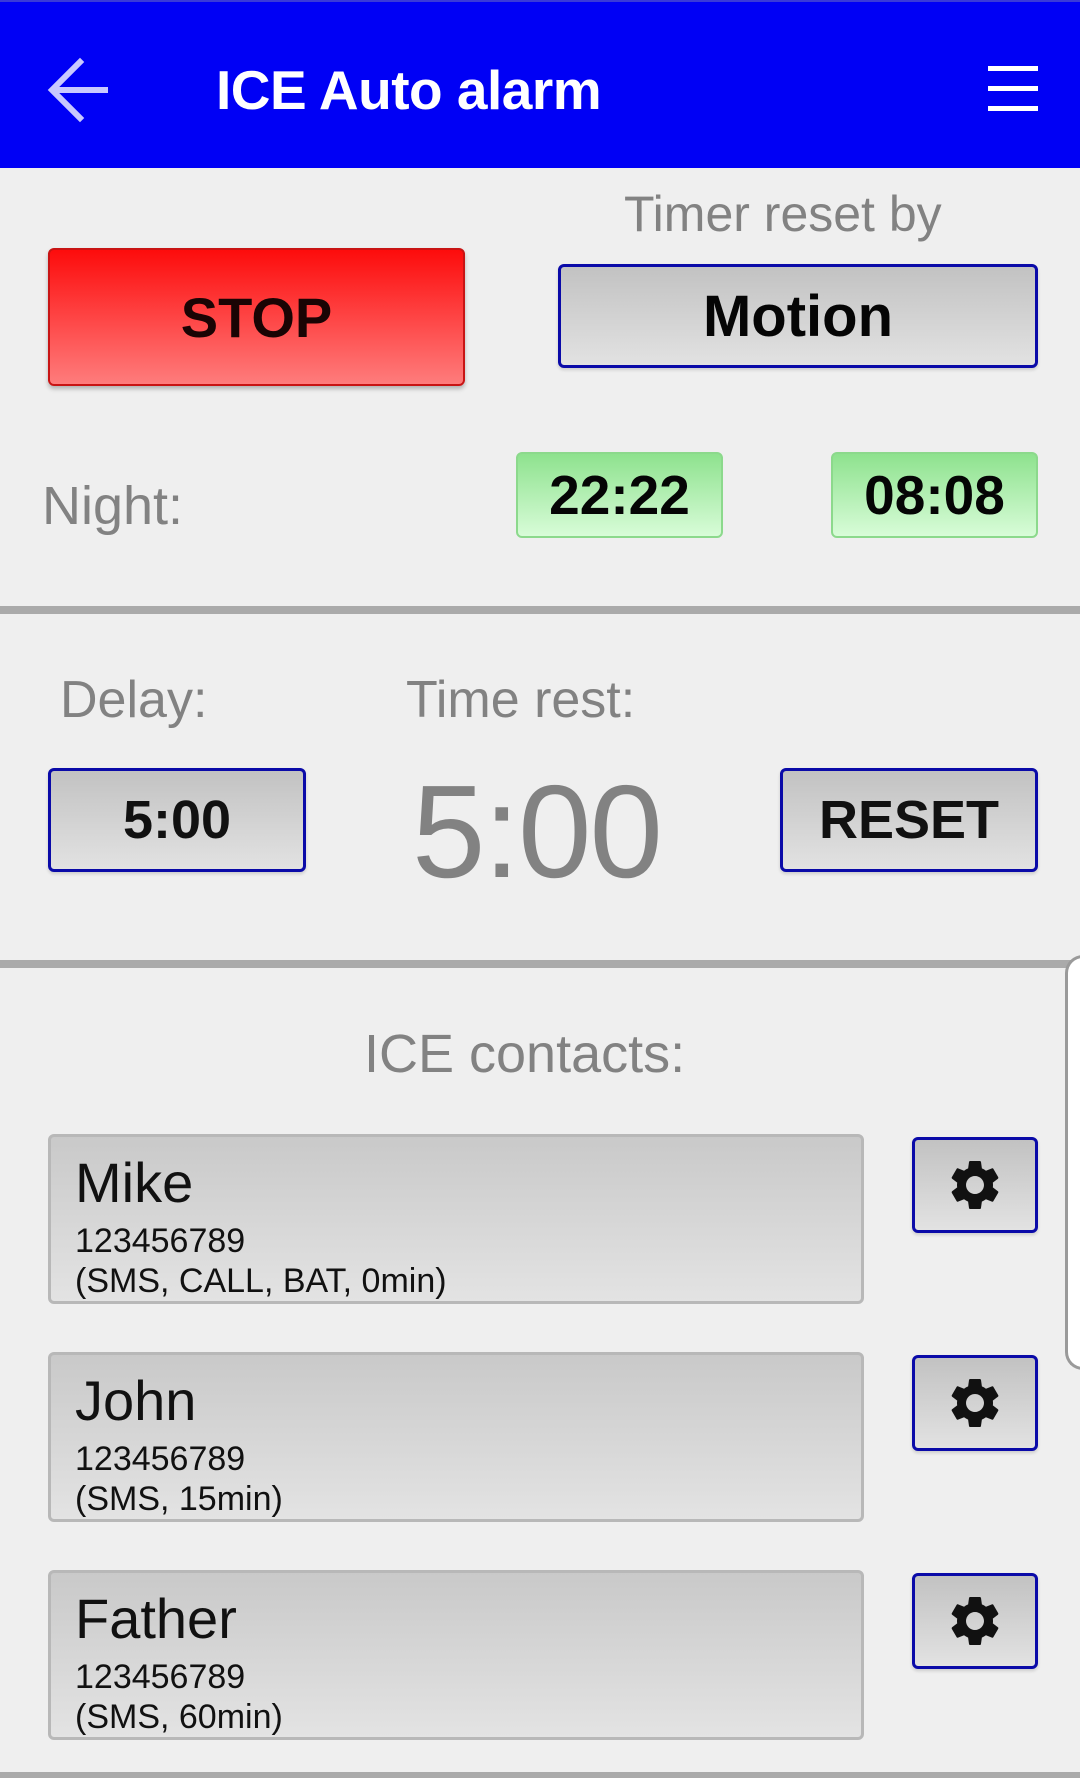 This screenshot has height=1778, width=1080. What do you see at coordinates (409, 90) in the screenshot?
I see `app-title: ICE Auto alarm` at bounding box center [409, 90].